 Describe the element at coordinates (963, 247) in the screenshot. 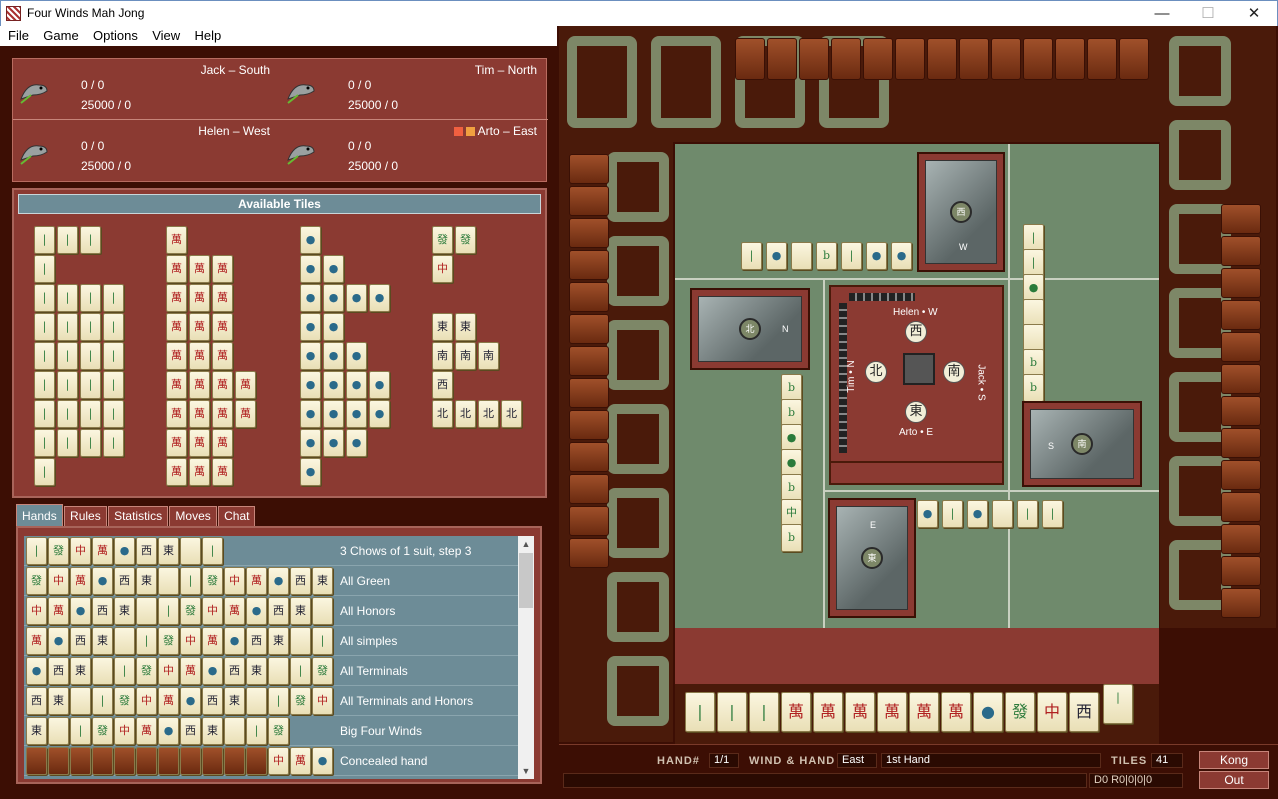

I see `seat-letter: W` at that location.